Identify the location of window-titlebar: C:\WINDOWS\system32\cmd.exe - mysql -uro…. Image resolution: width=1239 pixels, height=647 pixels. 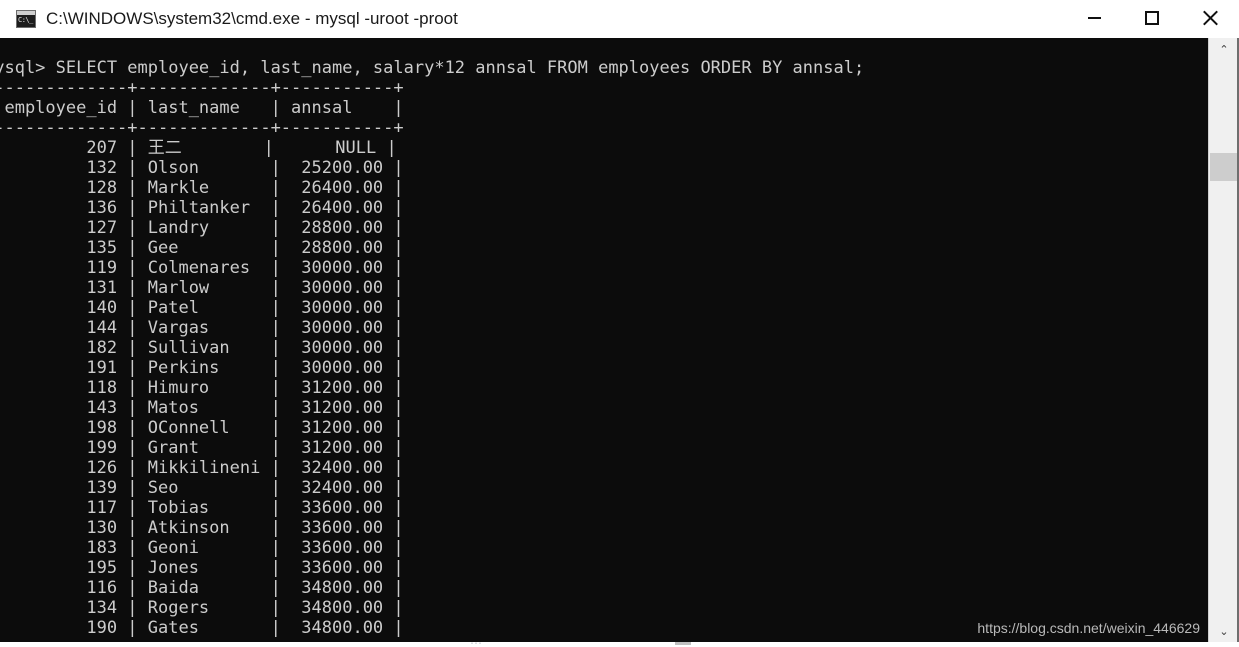
(619, 20).